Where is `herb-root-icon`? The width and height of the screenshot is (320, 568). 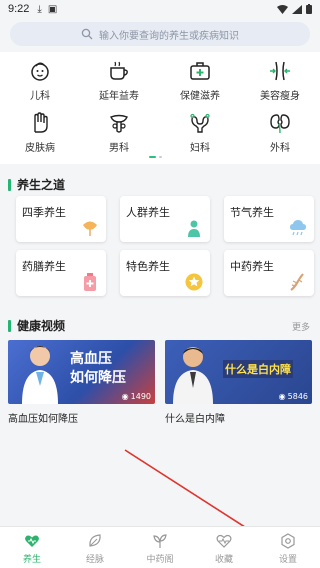
herb-root-icon is located at coordinates (297, 282).